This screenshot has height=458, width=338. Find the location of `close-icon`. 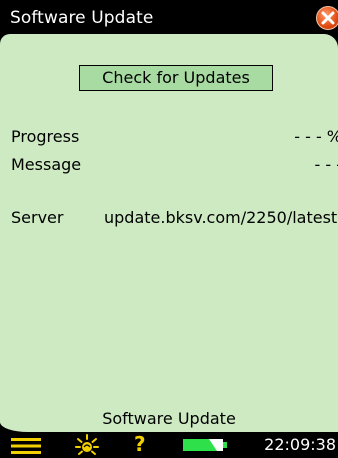

close-icon is located at coordinates (328, 18).